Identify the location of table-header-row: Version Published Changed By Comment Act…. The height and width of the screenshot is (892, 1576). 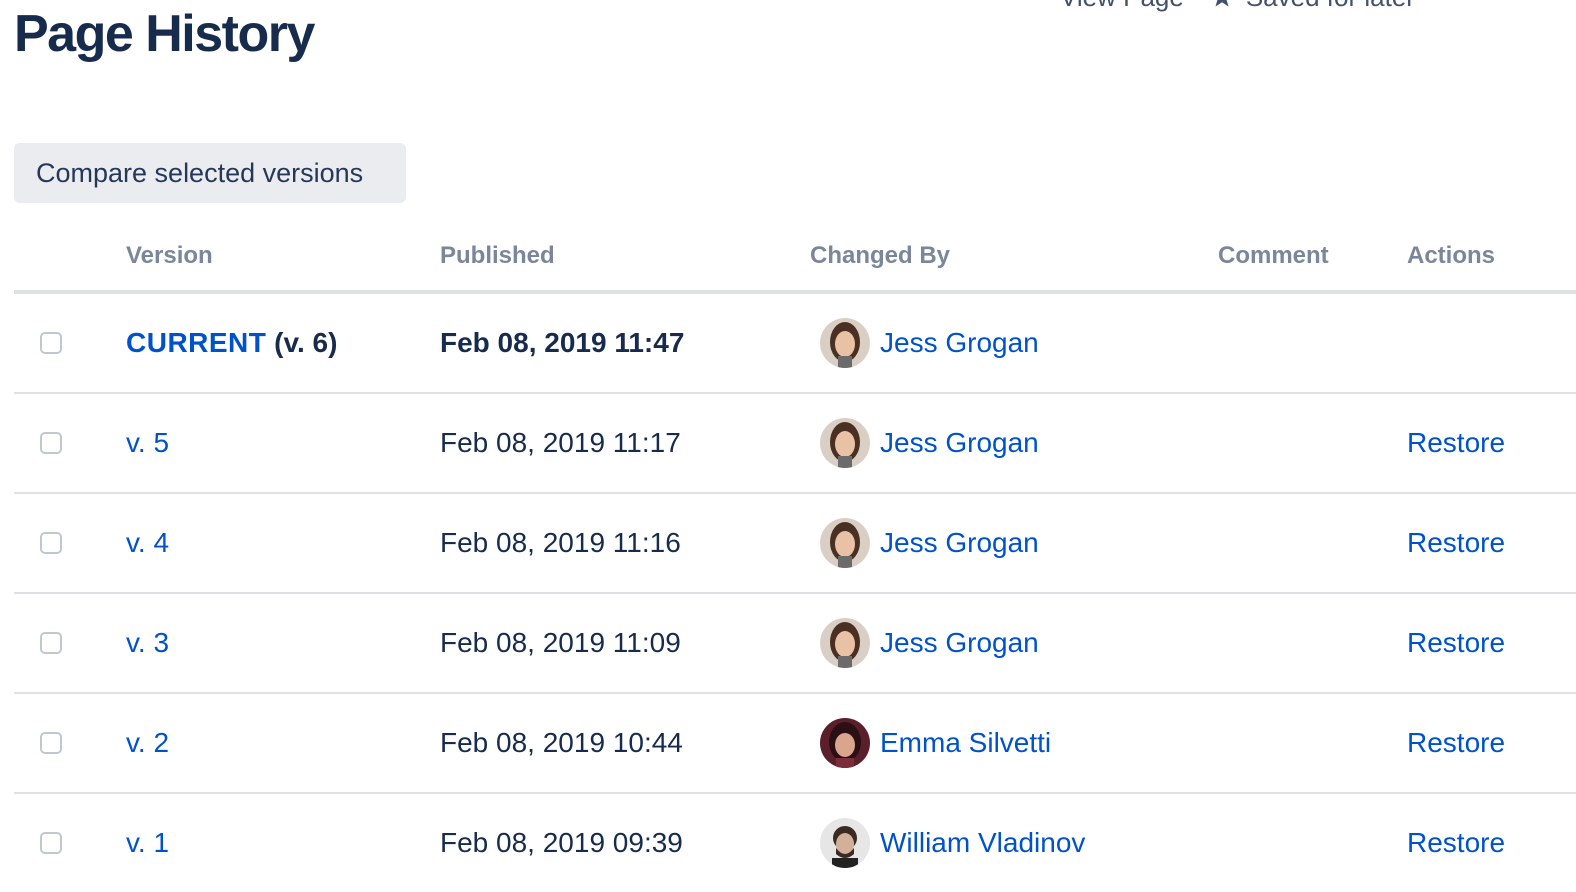
(795, 258).